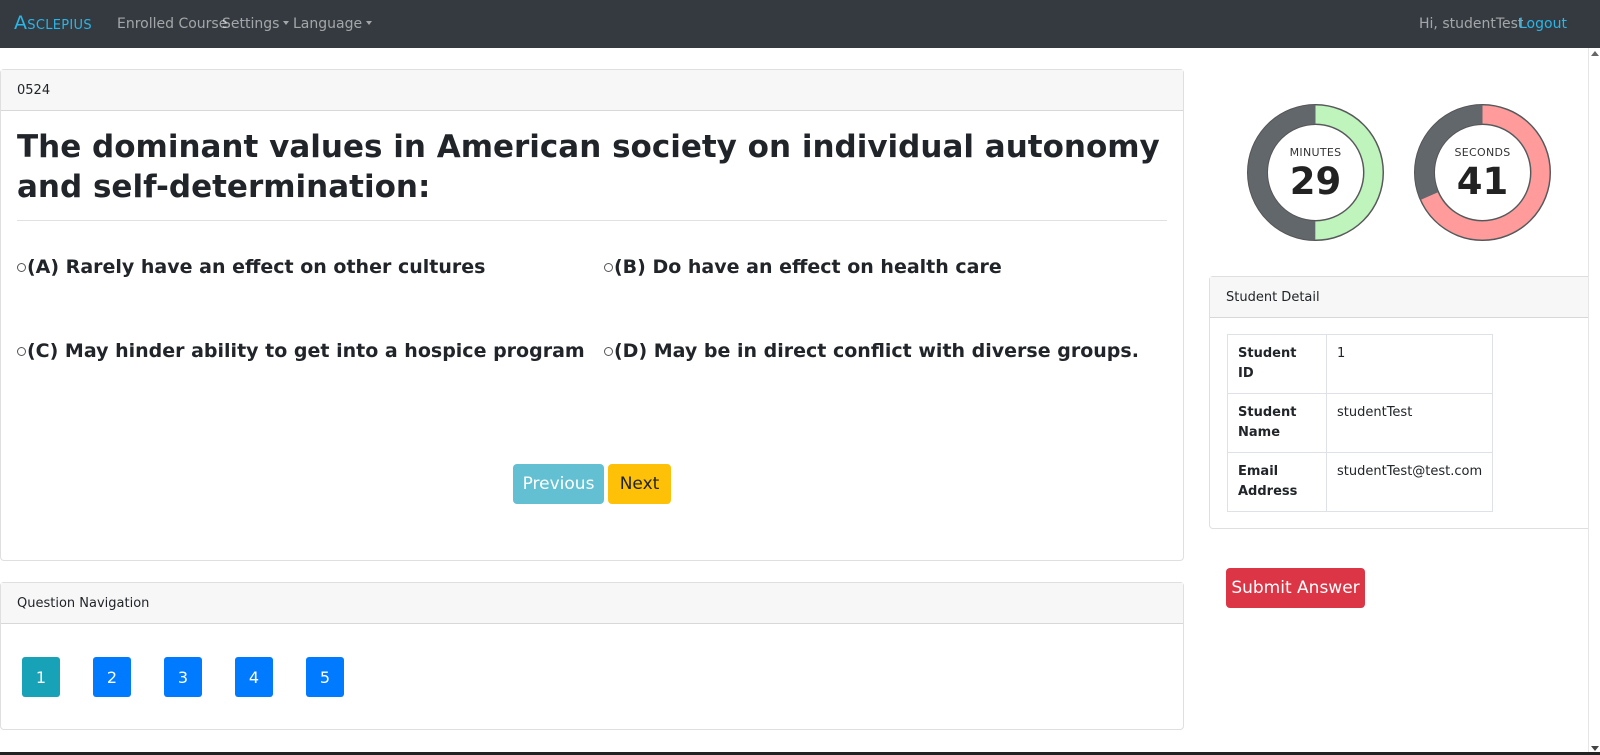 This screenshot has height=755, width=1600. What do you see at coordinates (1594, 401) in the screenshot?
I see `scrollbar` at bounding box center [1594, 401].